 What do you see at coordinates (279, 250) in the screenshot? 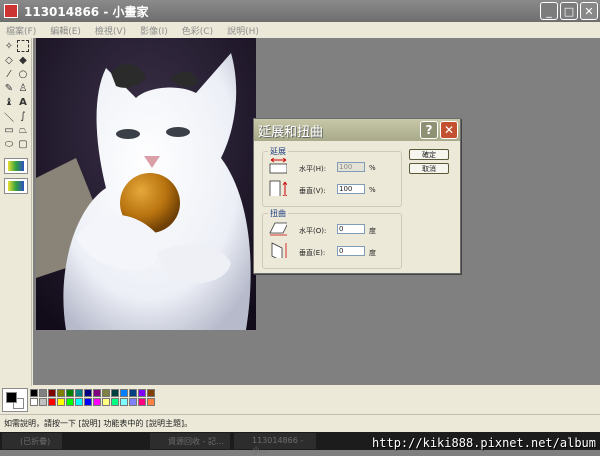
I see `vertical-skew-icon` at bounding box center [279, 250].